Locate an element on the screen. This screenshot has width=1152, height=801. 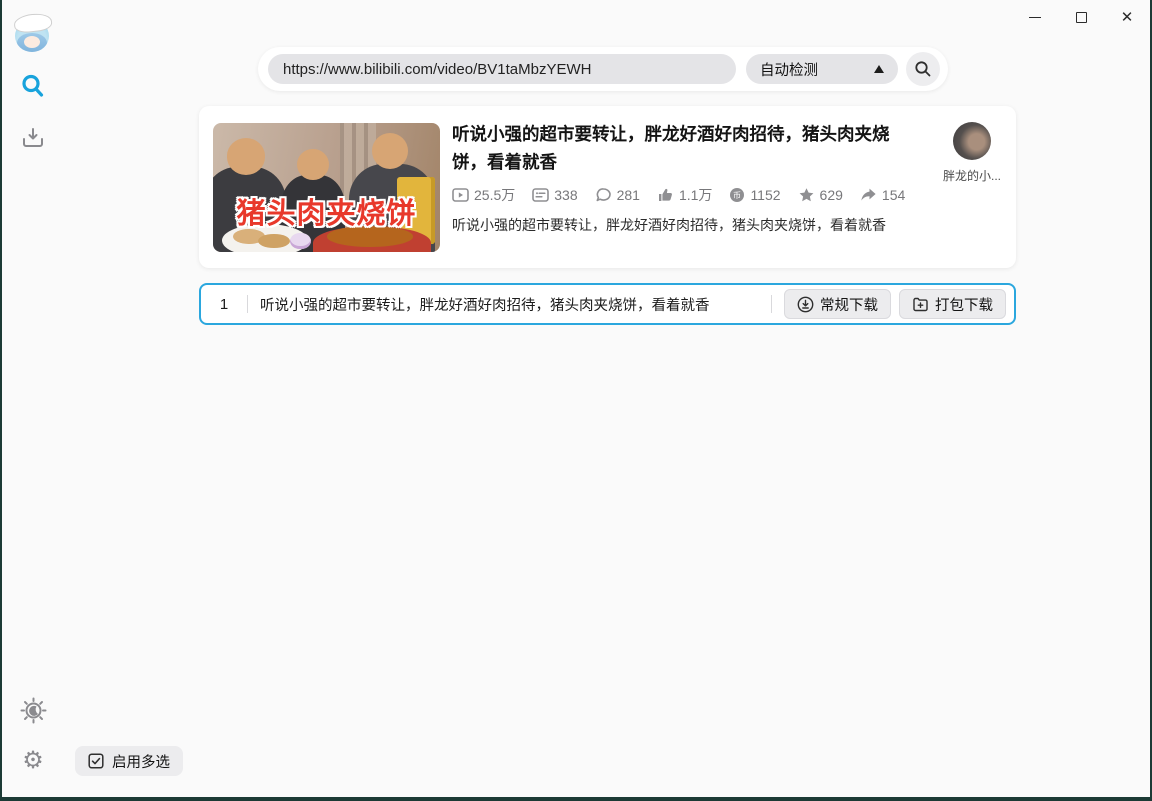
episode-title: 听说小强的超市要转让，胖龙好酒好肉招待，猪头肉夹烧饼，看着就香 is located at coordinates (485, 305).